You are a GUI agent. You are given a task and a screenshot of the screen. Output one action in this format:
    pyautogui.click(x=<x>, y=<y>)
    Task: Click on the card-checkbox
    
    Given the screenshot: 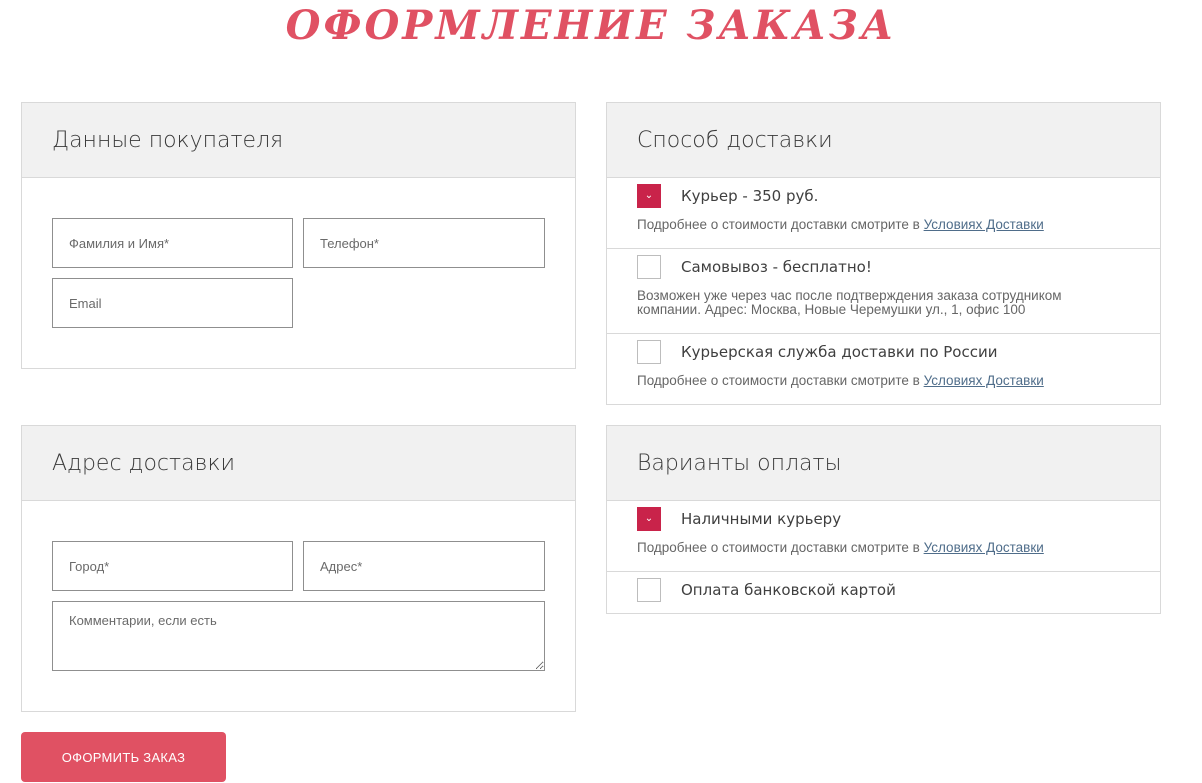 What is the action you would take?
    pyautogui.click(x=649, y=590)
    